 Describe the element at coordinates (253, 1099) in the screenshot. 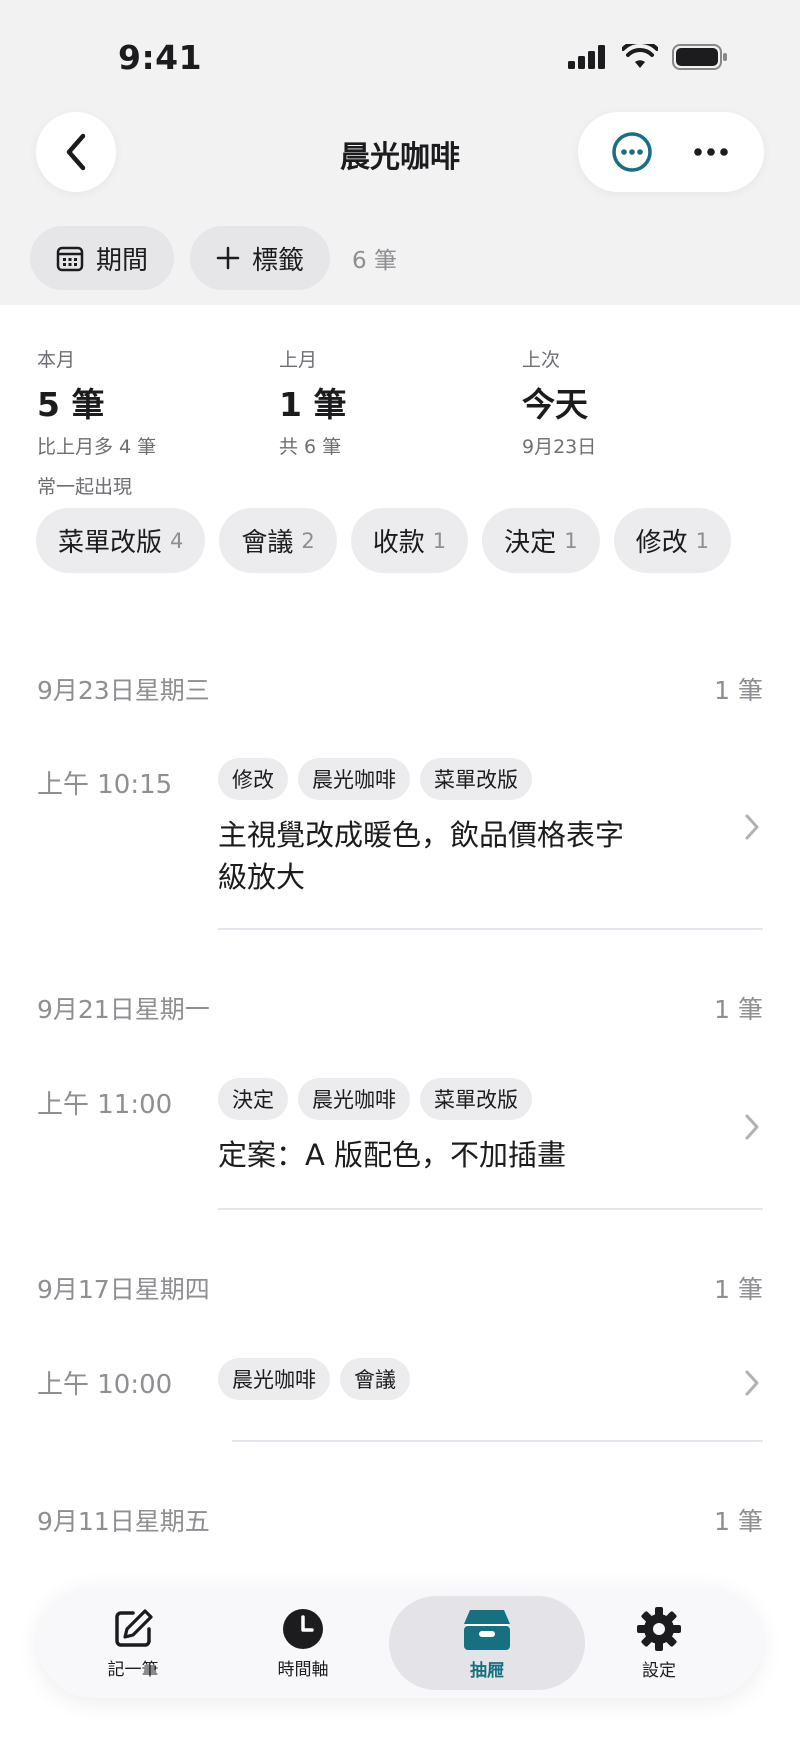

I see `entry-tag: 決定` at that location.